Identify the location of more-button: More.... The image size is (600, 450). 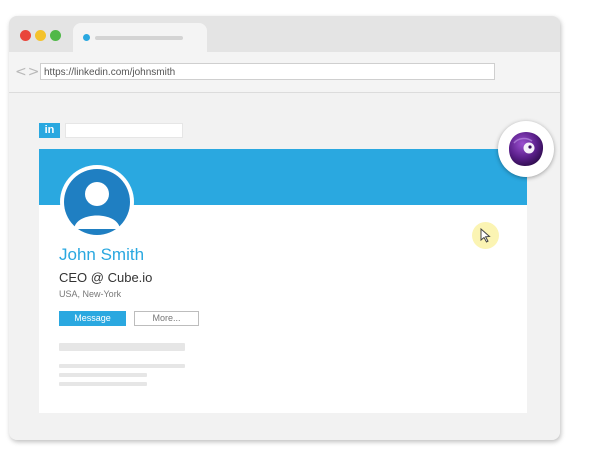
(166, 318).